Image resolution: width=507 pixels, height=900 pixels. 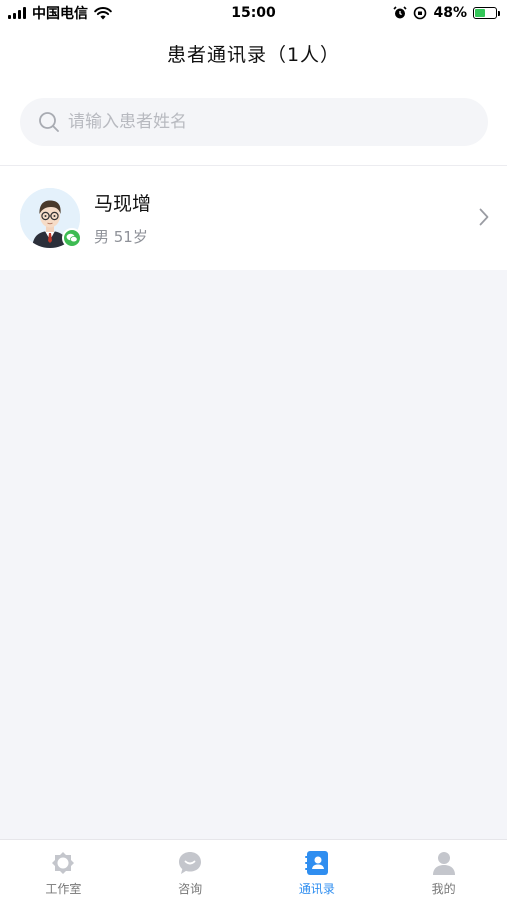 I want to click on page-title: 患者通讯录（1人）, so click(x=253, y=55).